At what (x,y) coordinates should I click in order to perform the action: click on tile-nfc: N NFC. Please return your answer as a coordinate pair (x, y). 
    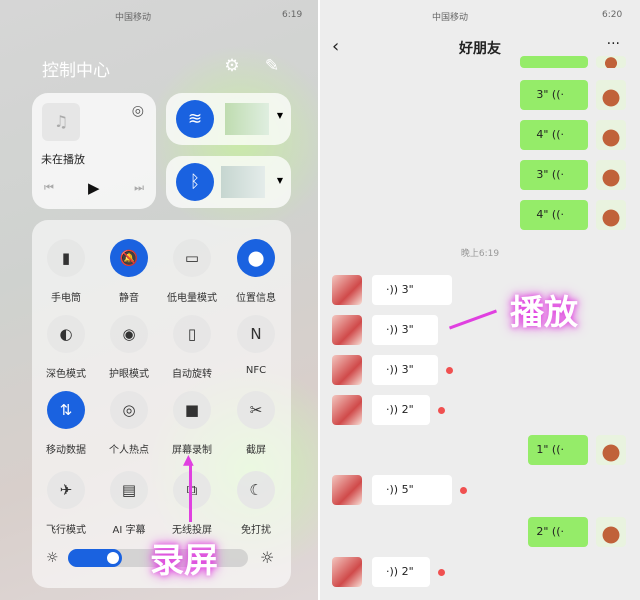
    Looking at the image, I should click on (256, 345).